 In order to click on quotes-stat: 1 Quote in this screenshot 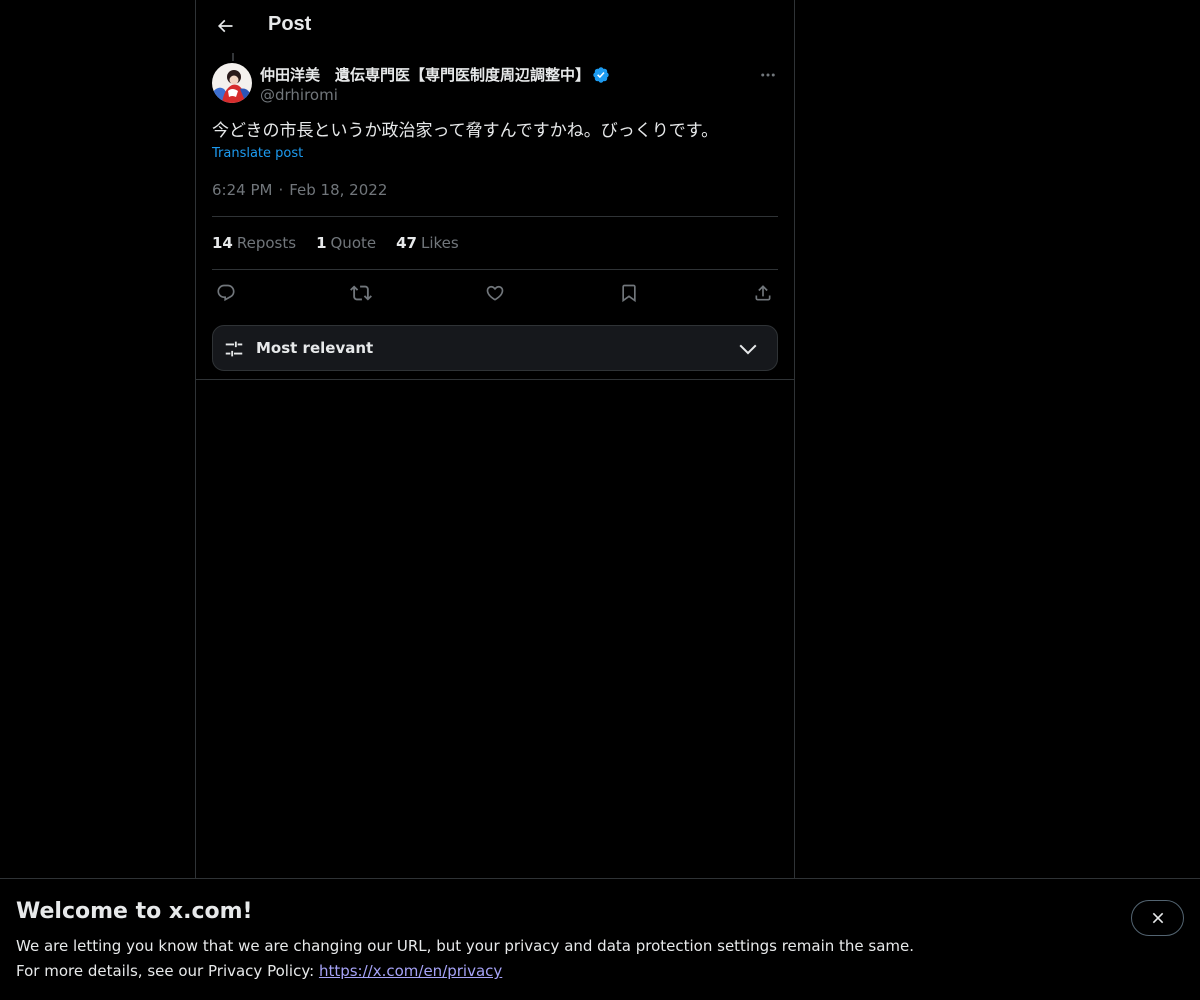, I will do `click(346, 243)`.